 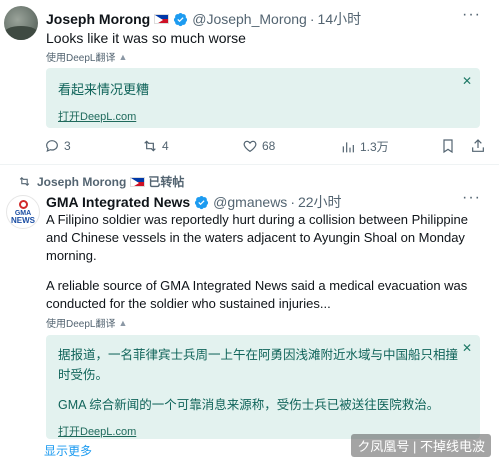 I want to click on author-handle: @gmanews, so click(x=250, y=202).